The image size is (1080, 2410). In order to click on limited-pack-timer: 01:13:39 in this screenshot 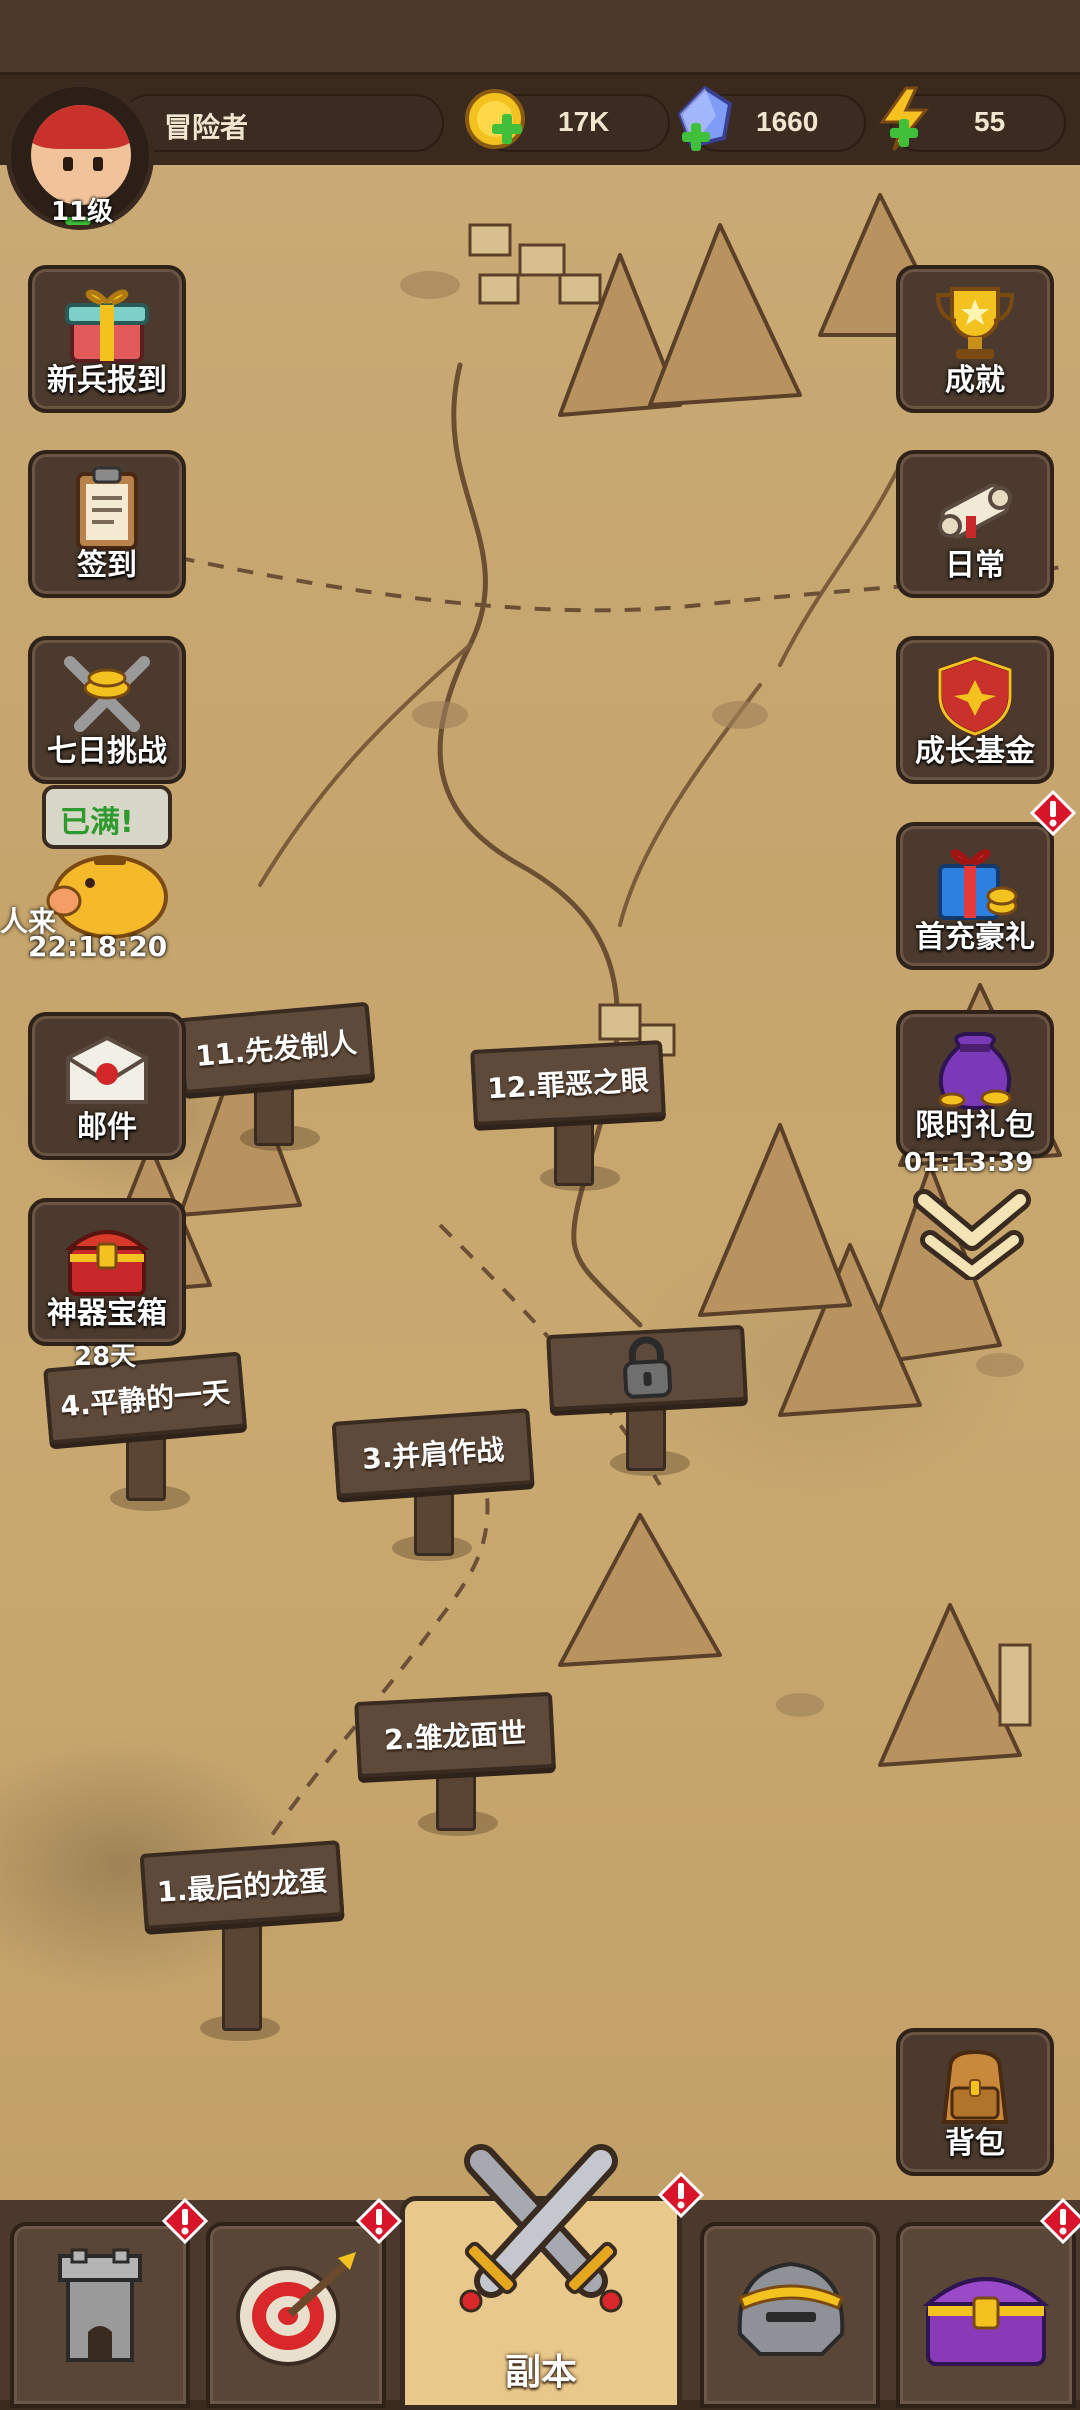, I will do `click(969, 1163)`.